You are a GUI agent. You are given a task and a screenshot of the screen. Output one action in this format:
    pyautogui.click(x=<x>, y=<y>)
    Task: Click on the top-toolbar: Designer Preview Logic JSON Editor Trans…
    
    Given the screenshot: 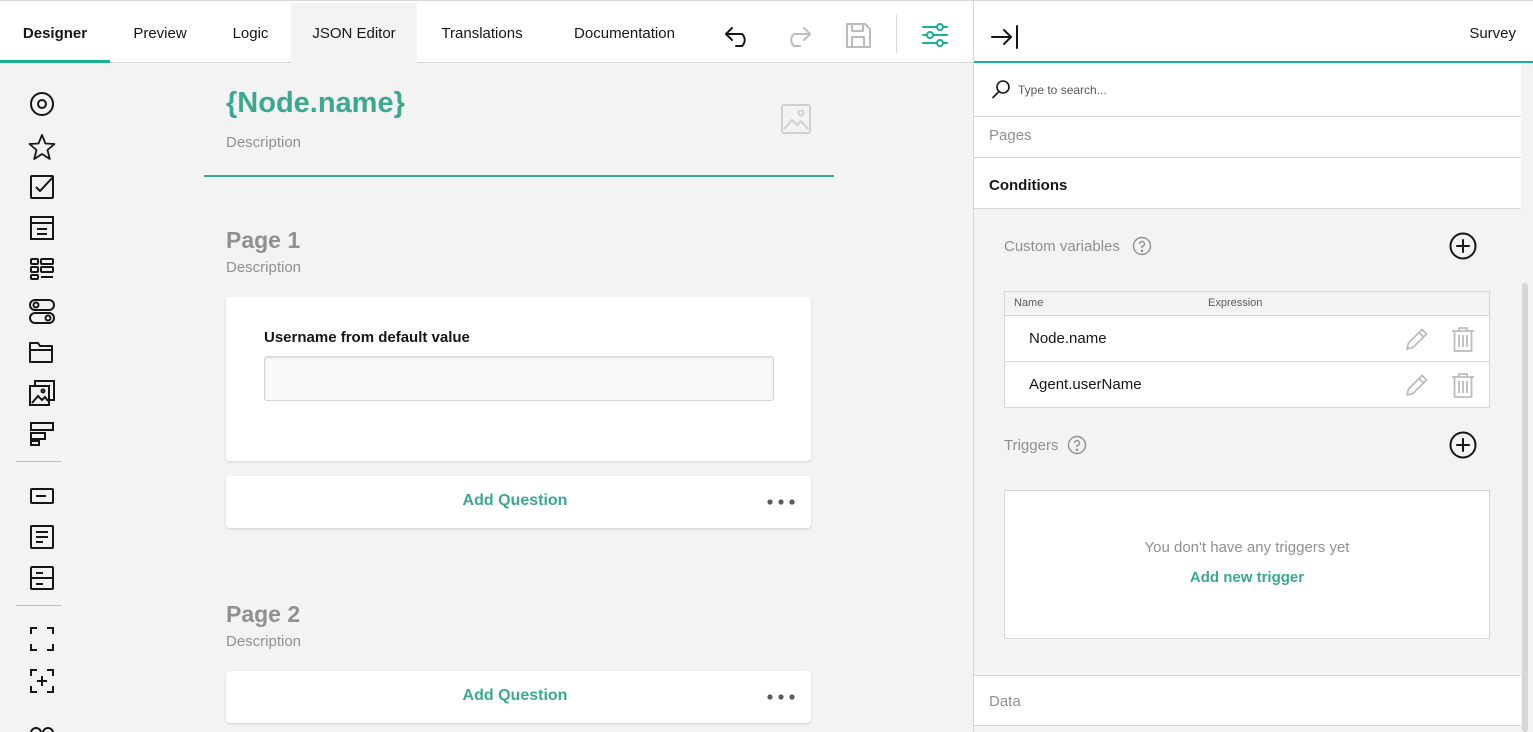 What is the action you would take?
    pyautogui.click(x=487, y=31)
    